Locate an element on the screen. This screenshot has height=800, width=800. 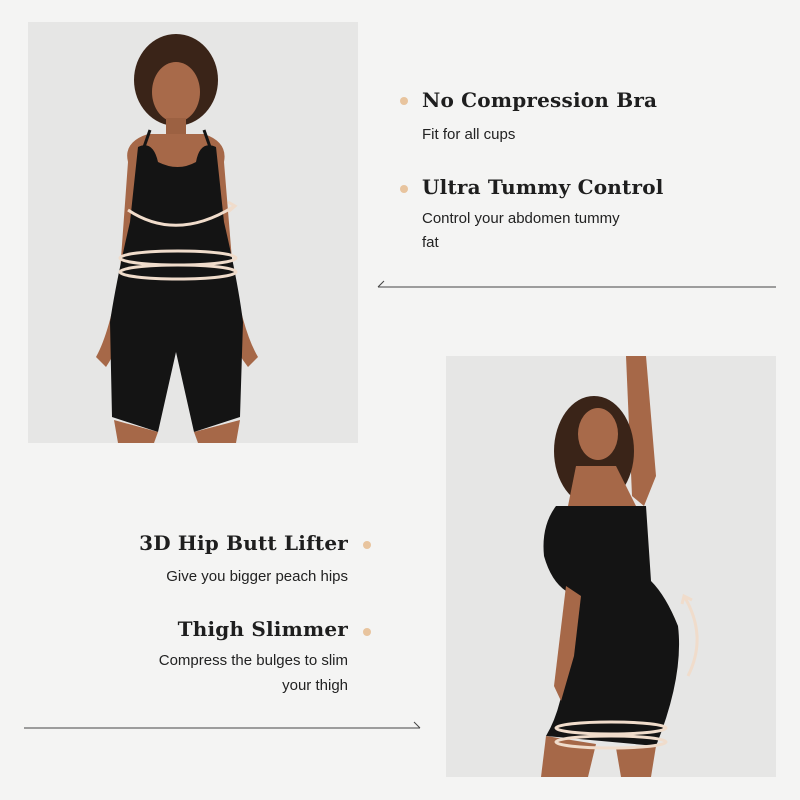
feature-desc-3d-hip-butt-lifter: Give you bigger peach hips is located at coordinates (257, 576).